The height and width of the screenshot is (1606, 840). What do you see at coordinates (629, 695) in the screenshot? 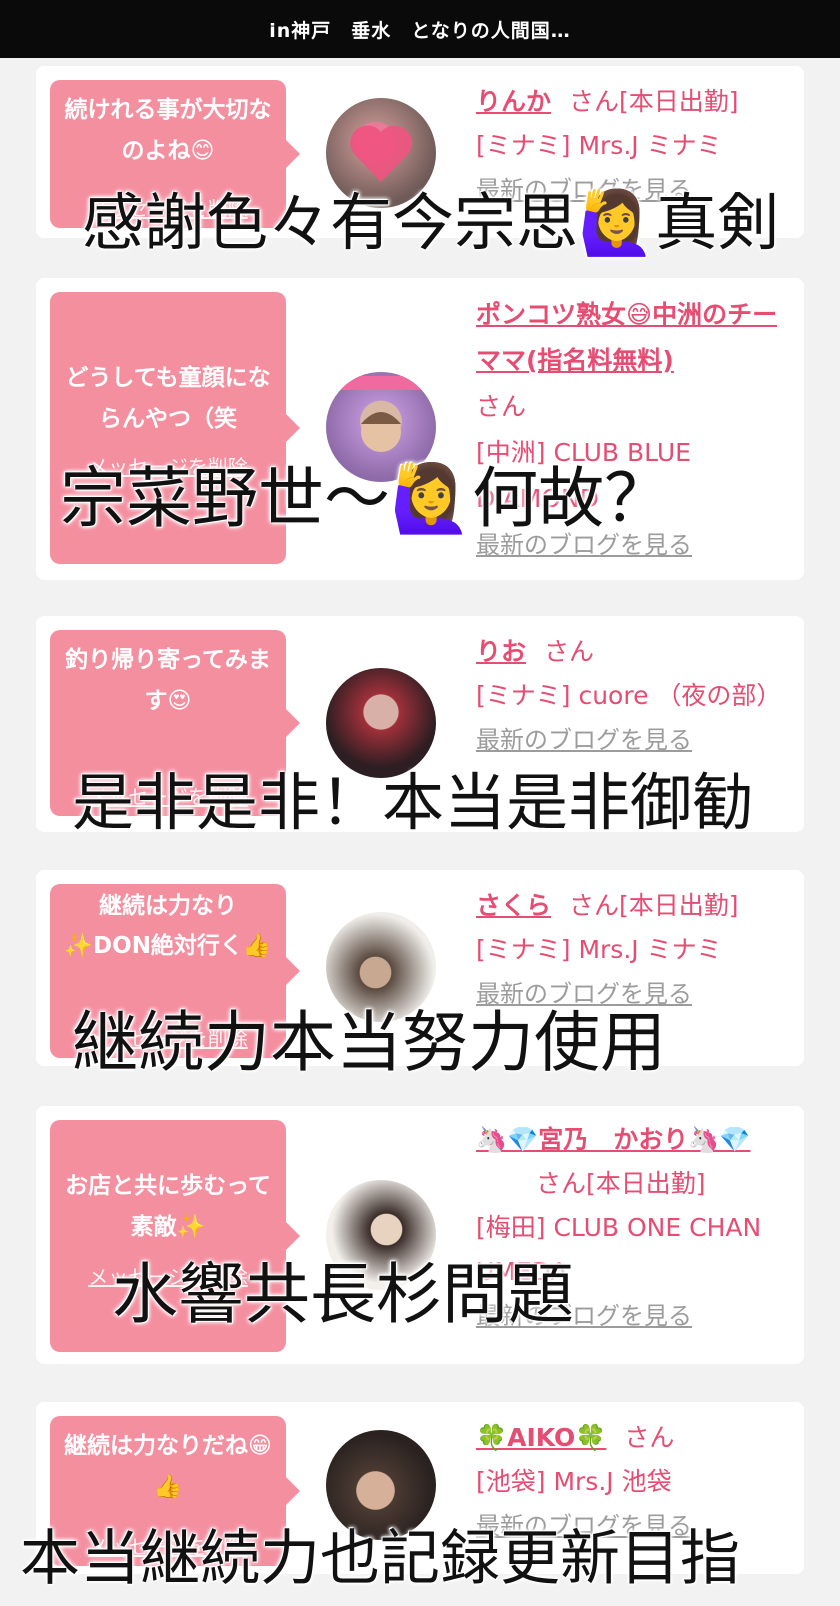
I see `shop-name: [ミナミ] cuore （夜の部）` at bounding box center [629, 695].